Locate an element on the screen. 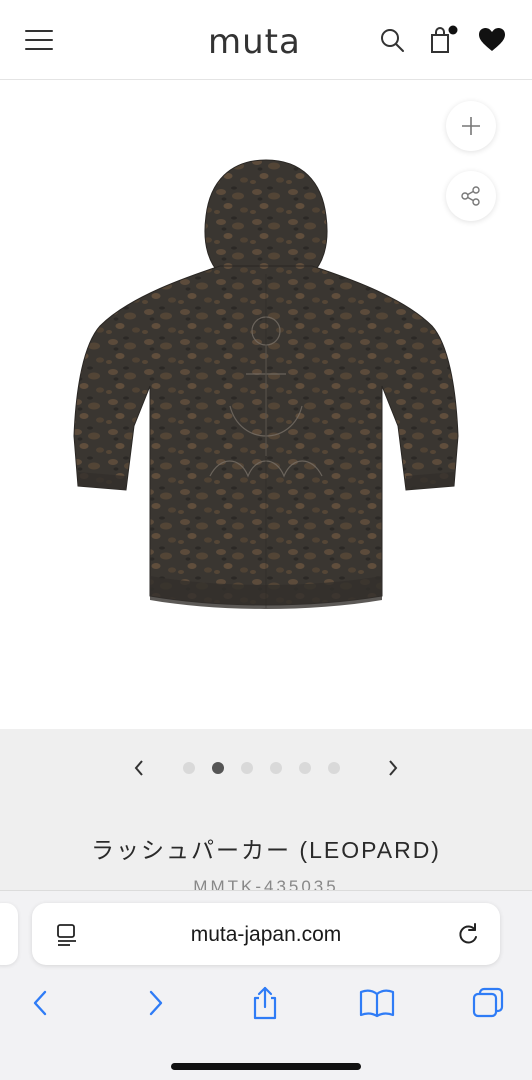 This screenshot has width=532, height=1080. bag-icon is located at coordinates (444, 39).